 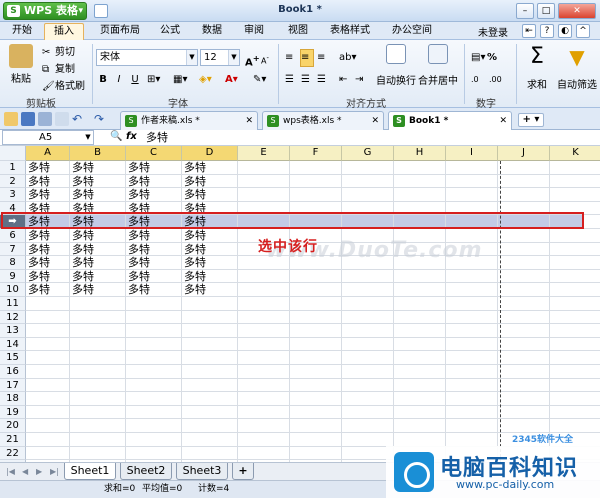 What do you see at coordinates (495, 80) in the screenshot?
I see `decrease-decimal-icon: .00` at bounding box center [495, 80].